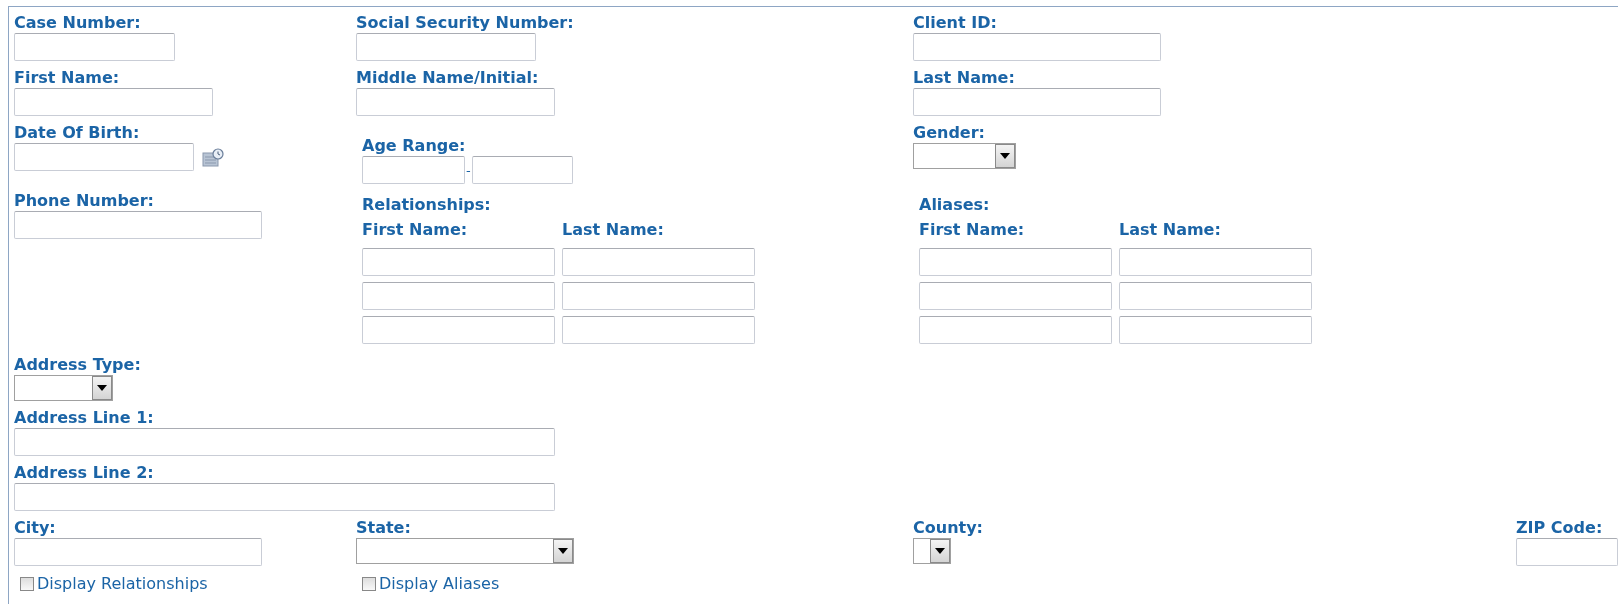  What do you see at coordinates (954, 204) in the screenshot?
I see `field-label: Aliases:` at bounding box center [954, 204].